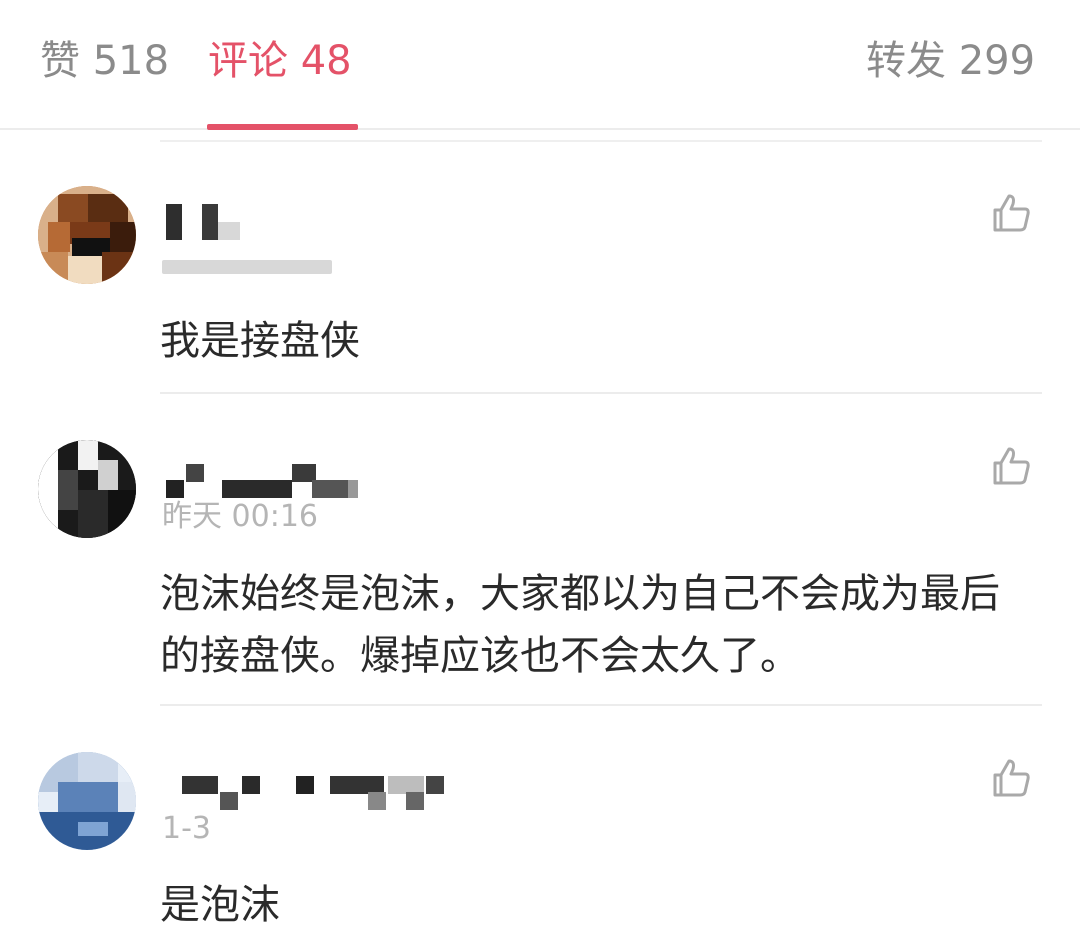 The height and width of the screenshot is (941, 1080). I want to click on tab-likes: 赞 518, so click(104, 61).